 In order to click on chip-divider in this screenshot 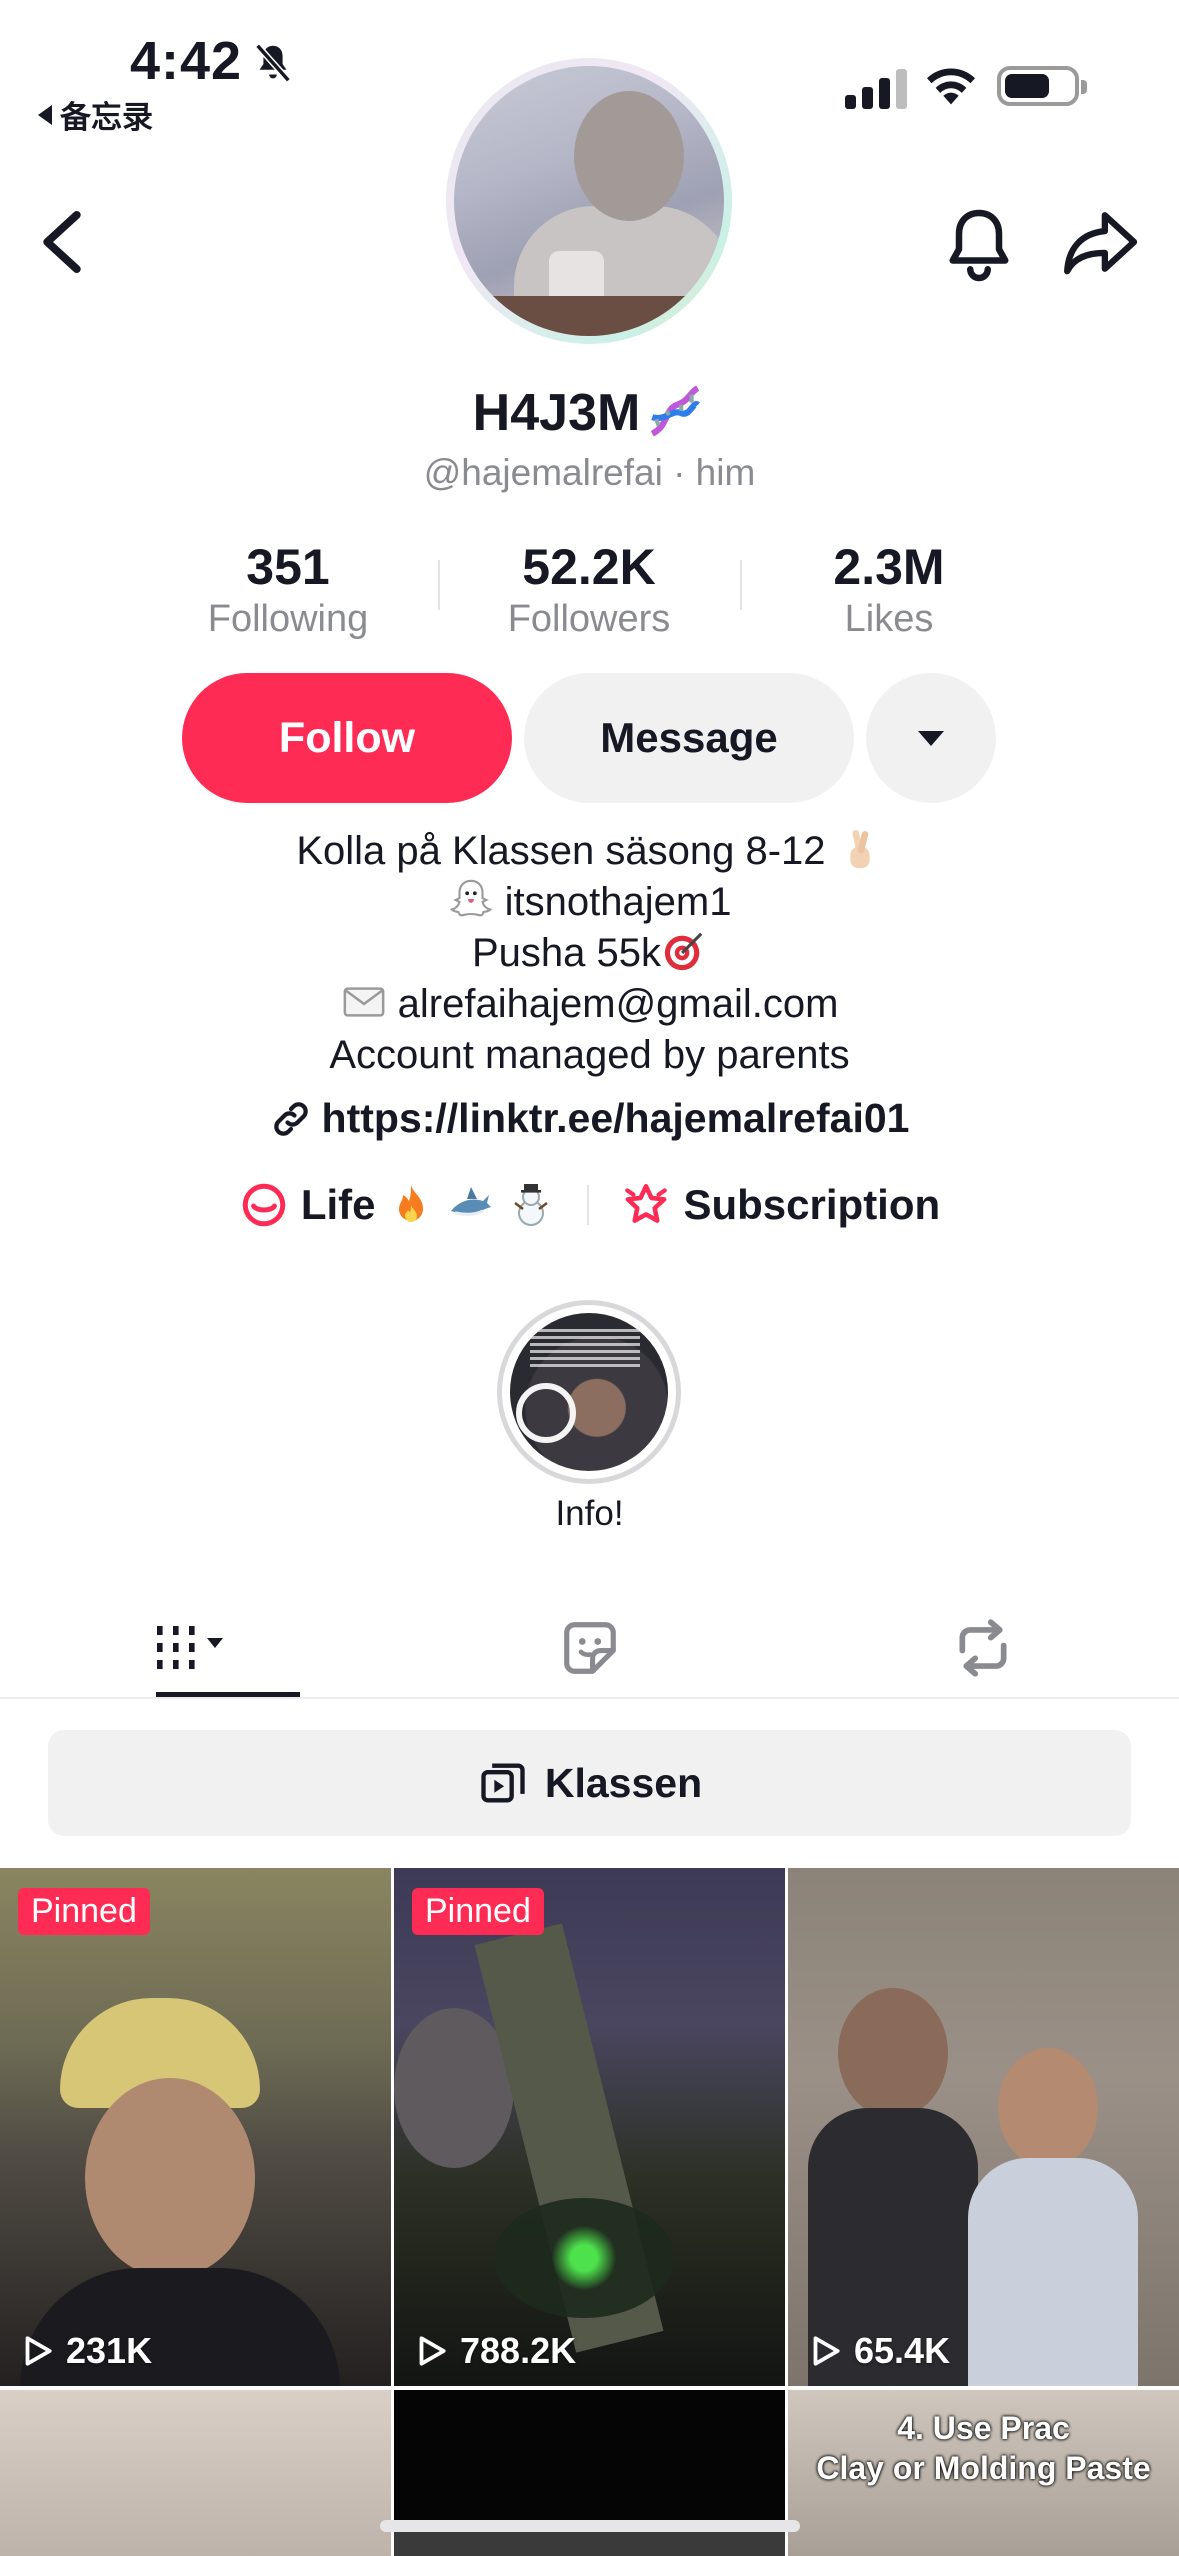, I will do `click(588, 1205)`.